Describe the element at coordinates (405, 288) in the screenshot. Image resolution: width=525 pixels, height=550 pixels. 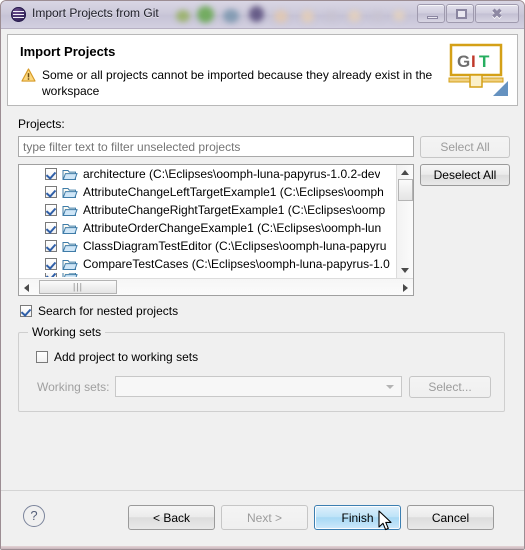
I see `scroll-right-icon` at that location.